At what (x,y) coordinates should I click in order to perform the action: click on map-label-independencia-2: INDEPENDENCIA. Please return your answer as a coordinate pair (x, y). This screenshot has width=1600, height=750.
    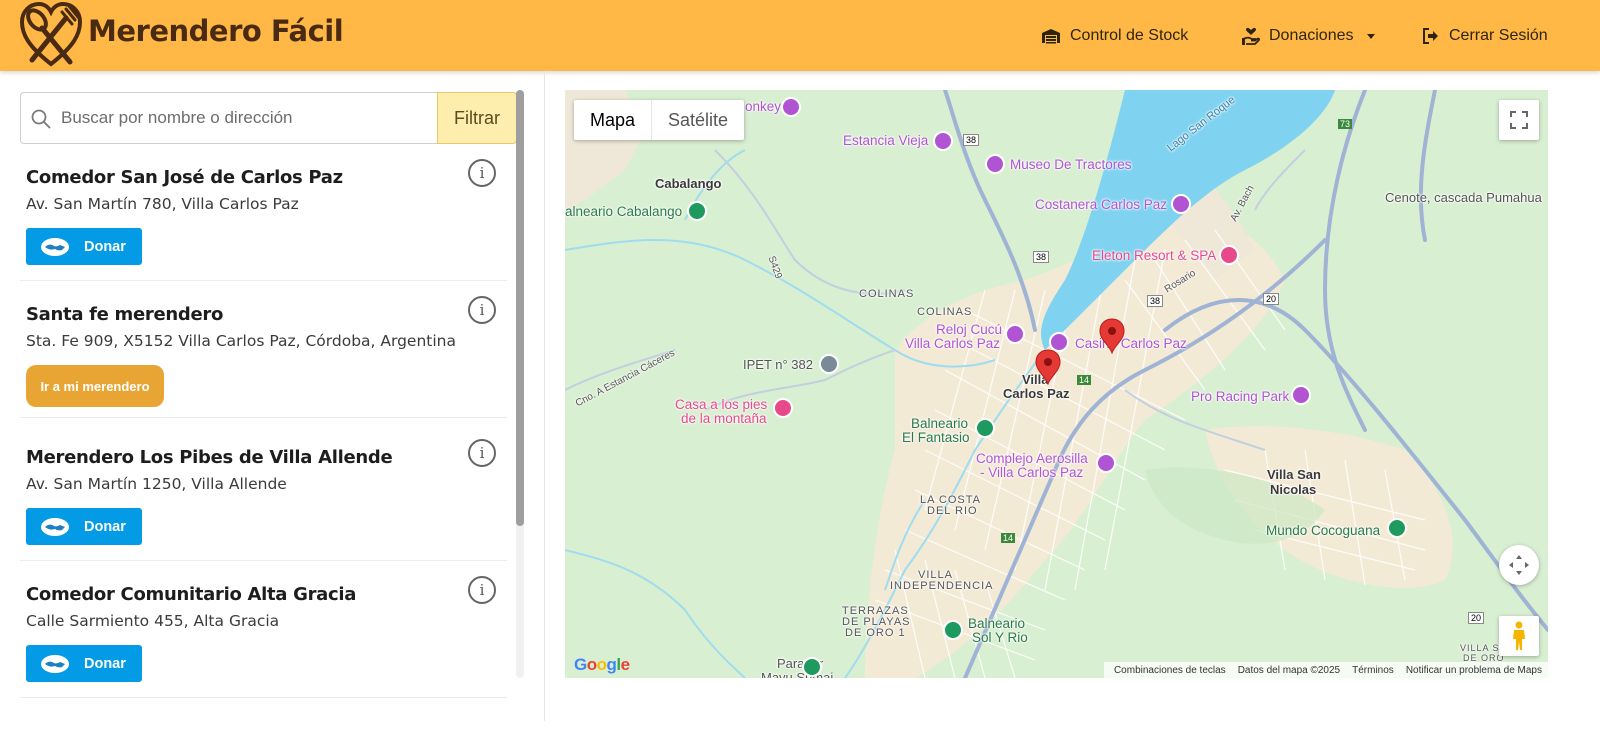
    Looking at the image, I should click on (941, 586).